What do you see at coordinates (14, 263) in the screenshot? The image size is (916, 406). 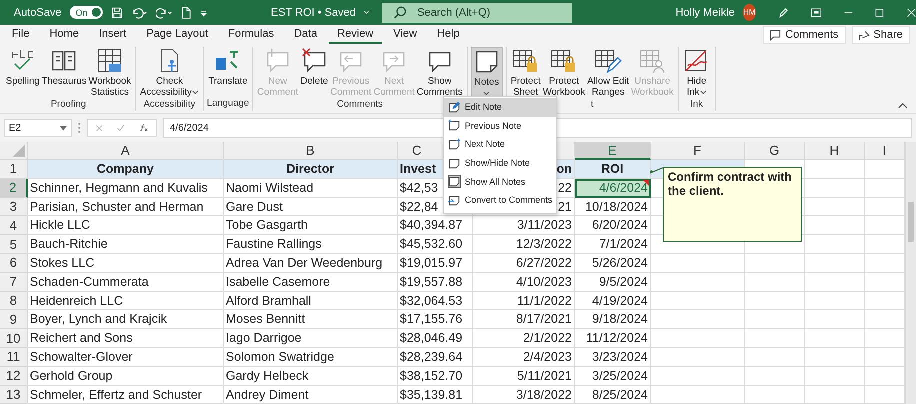 I see `row-header: 6` at bounding box center [14, 263].